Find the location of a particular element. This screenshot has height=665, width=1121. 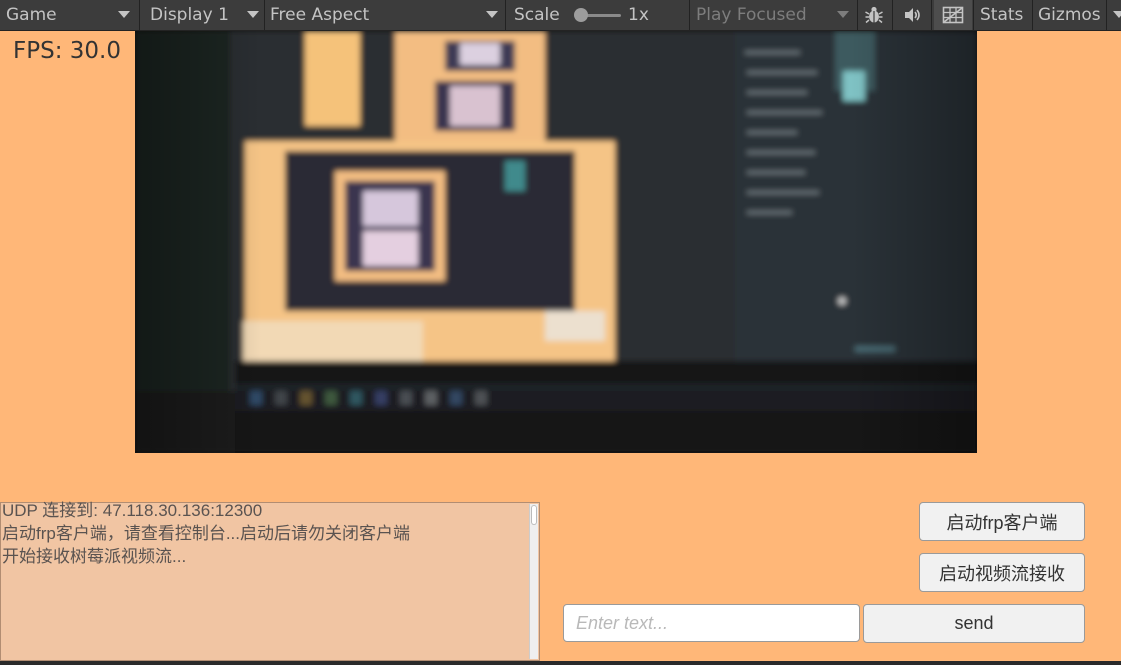

grid-icon is located at coordinates (953, 15).